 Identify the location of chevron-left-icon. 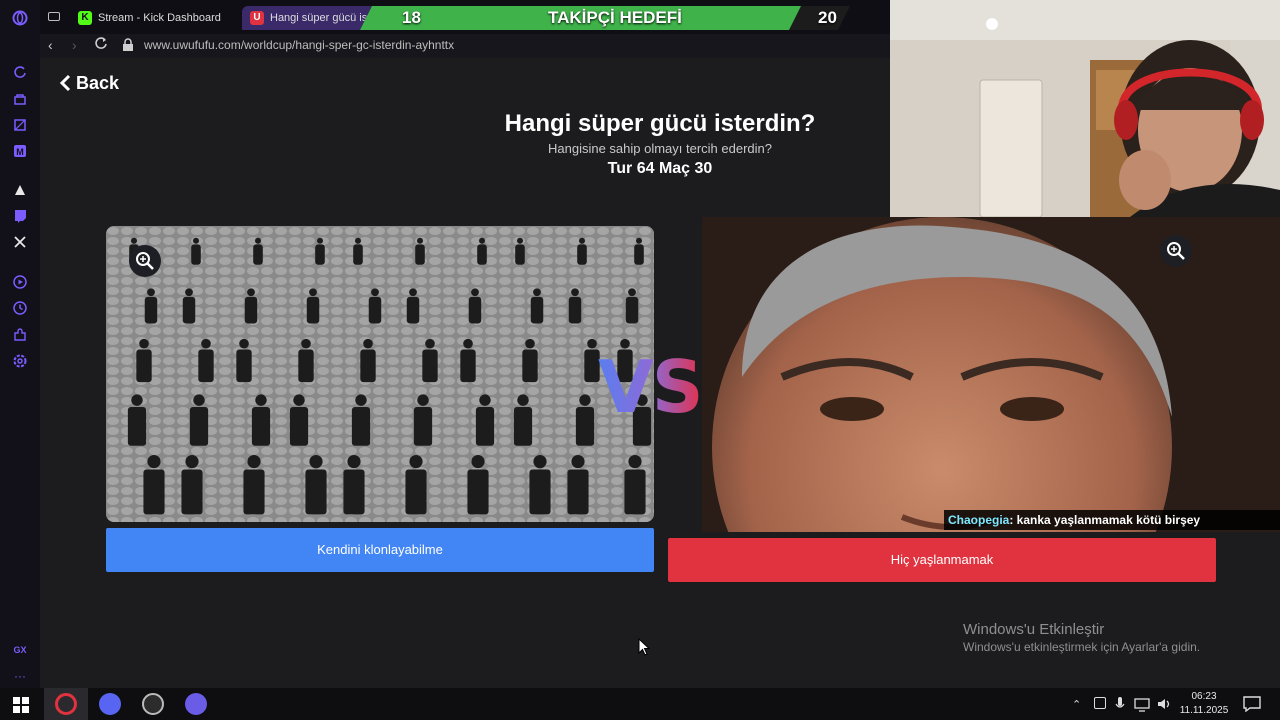
(65, 83).